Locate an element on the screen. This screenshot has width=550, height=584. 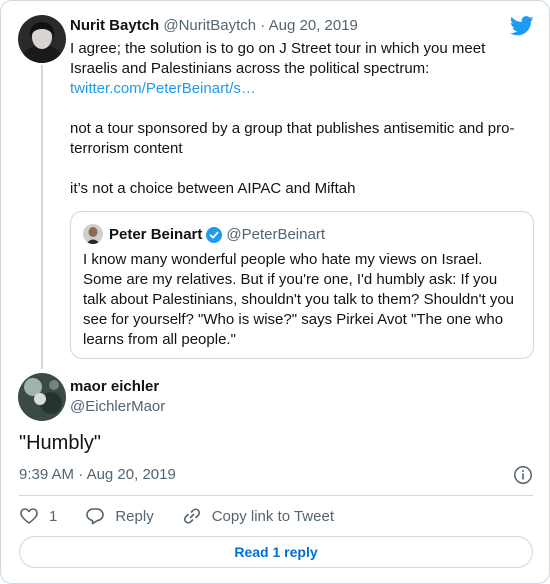
main-tweet-date: Aug 20, 2019 is located at coordinates (131, 474).